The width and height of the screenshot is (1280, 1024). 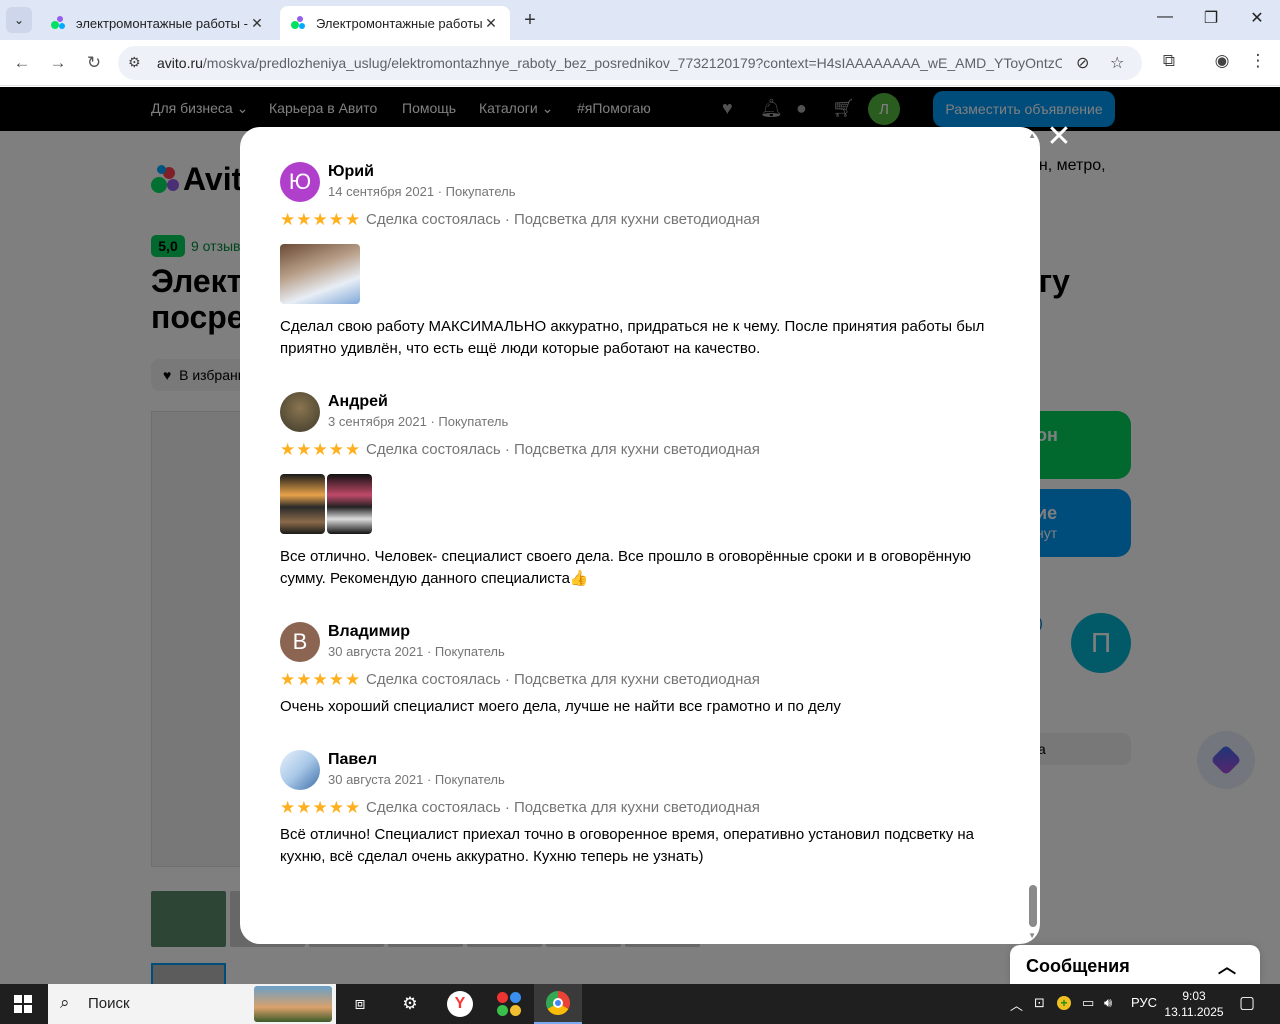 I want to click on reviewer-name: Андрей, so click(x=358, y=401).